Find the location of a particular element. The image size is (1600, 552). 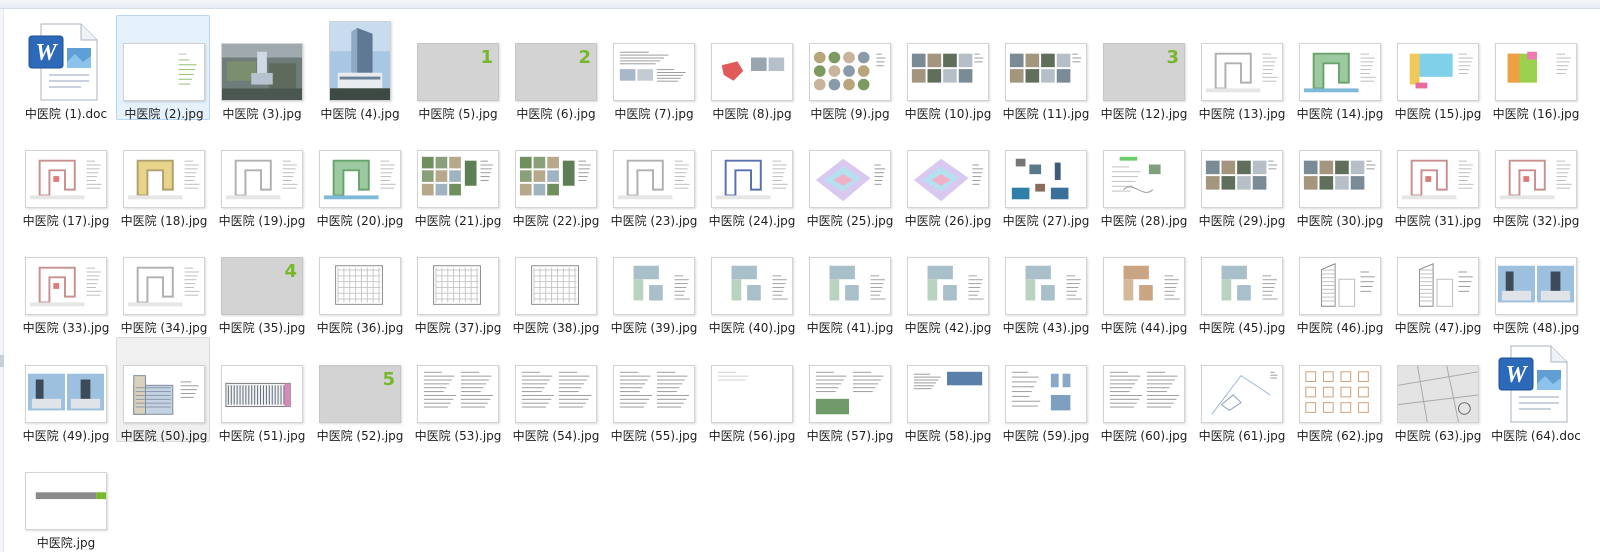

file-item: 中医院 (47).jpg is located at coordinates (1437, 282).